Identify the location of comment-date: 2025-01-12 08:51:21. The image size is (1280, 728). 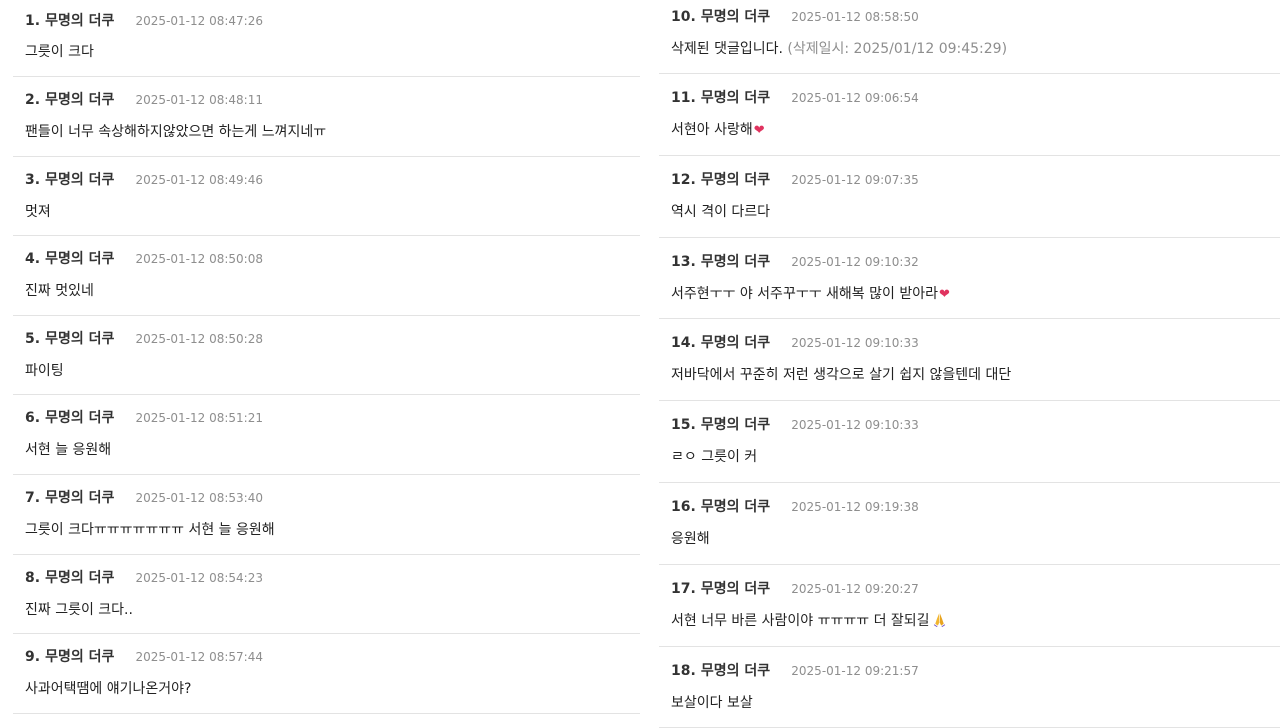
(199, 418).